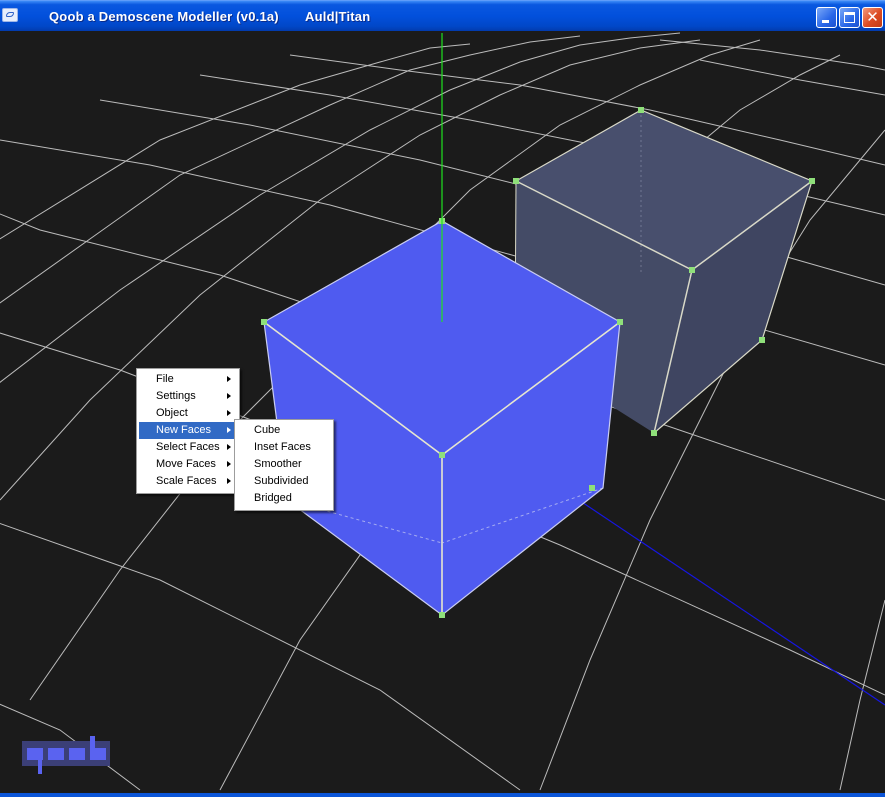 The height and width of the screenshot is (797, 885). What do you see at coordinates (188, 447) in the screenshot?
I see `menu-item-select-faces: Select Faces` at bounding box center [188, 447].